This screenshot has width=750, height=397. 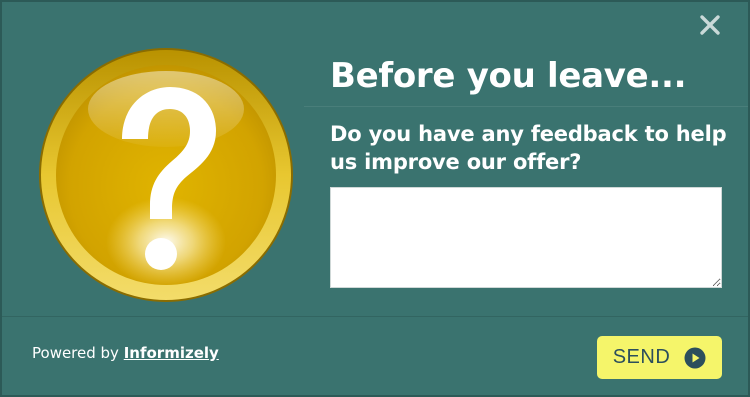 I want to click on play-circle-icon, so click(x=695, y=358).